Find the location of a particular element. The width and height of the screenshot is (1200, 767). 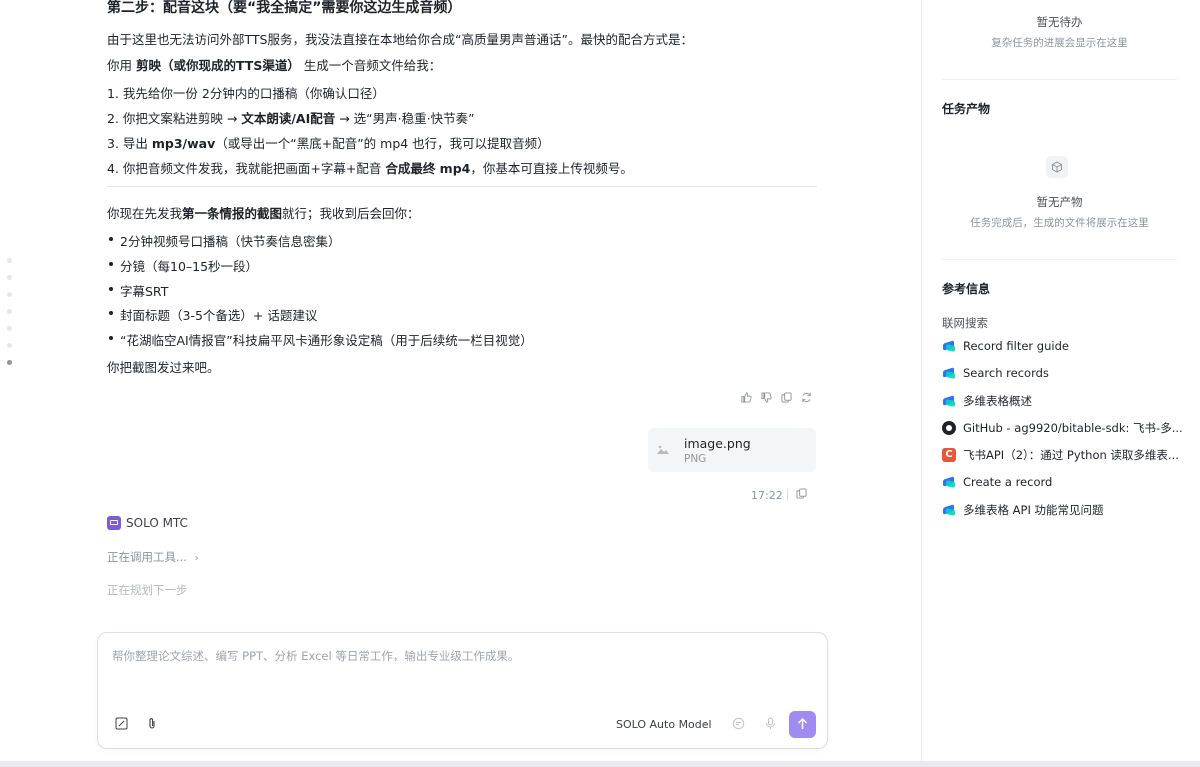

ref-label: Search records is located at coordinates (1006, 373).